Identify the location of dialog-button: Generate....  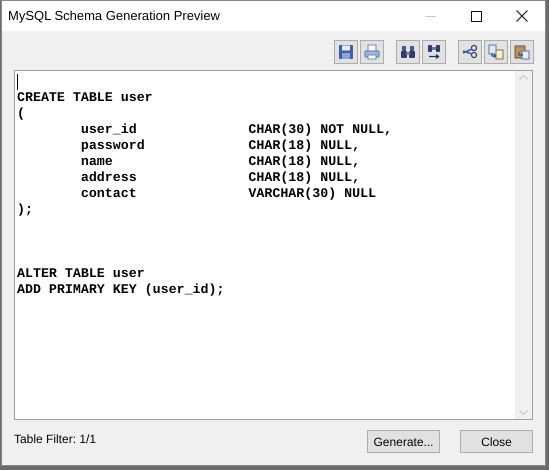
(403, 441).